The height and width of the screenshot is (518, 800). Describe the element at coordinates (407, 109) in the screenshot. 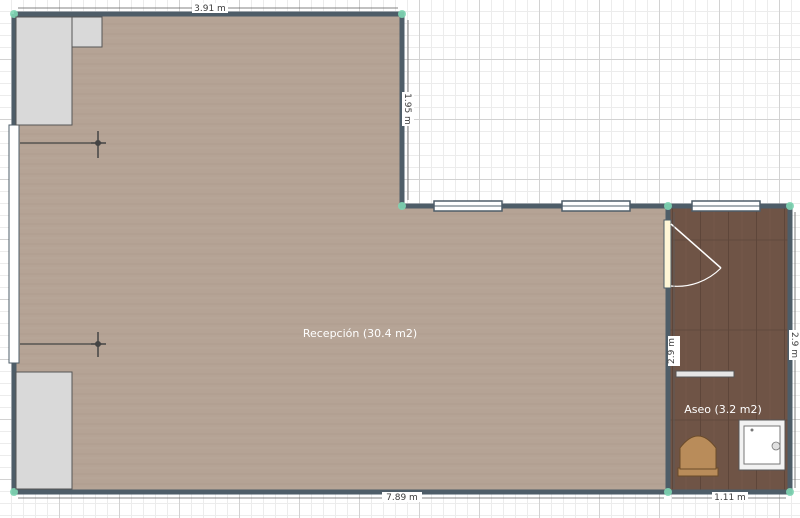

I see `dimension-upper-right-height: 1.95 m` at that location.